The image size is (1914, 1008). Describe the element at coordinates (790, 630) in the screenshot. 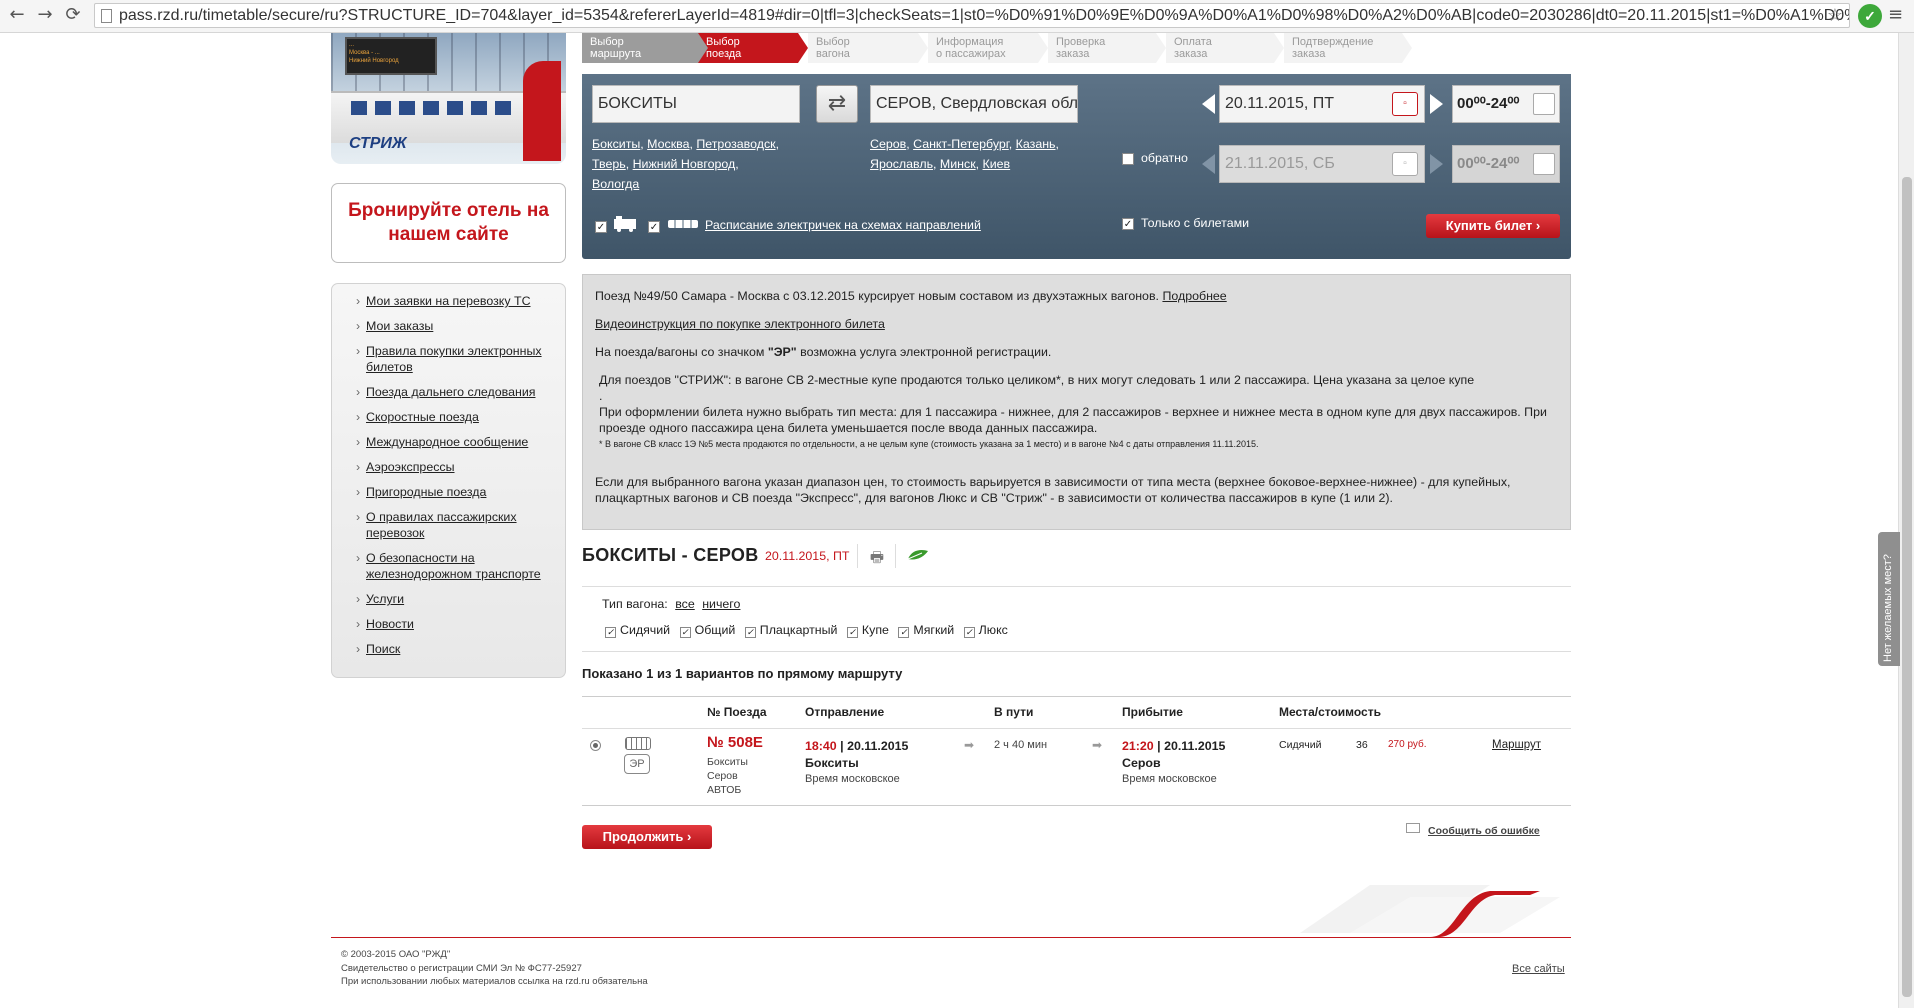

I see `wagon-type-platzkart: ✓ Плацкартный` at that location.